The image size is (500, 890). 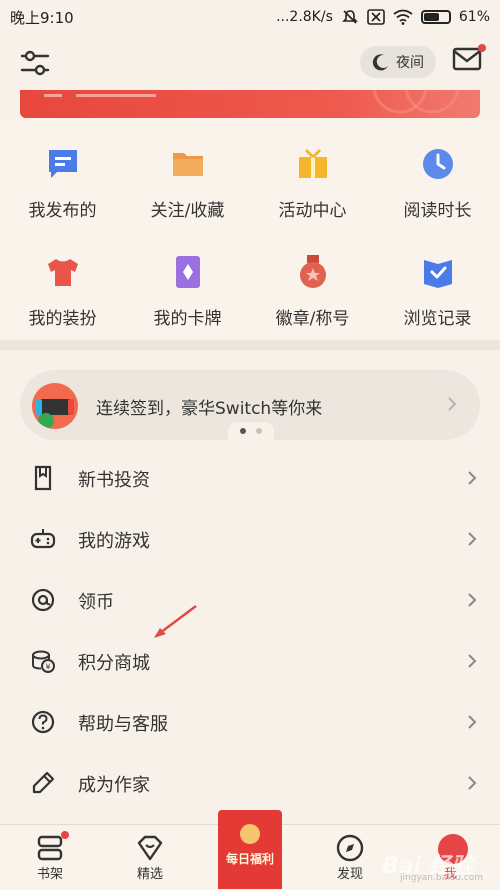 I want to click on menu-label: 领币, so click(x=96, y=602).